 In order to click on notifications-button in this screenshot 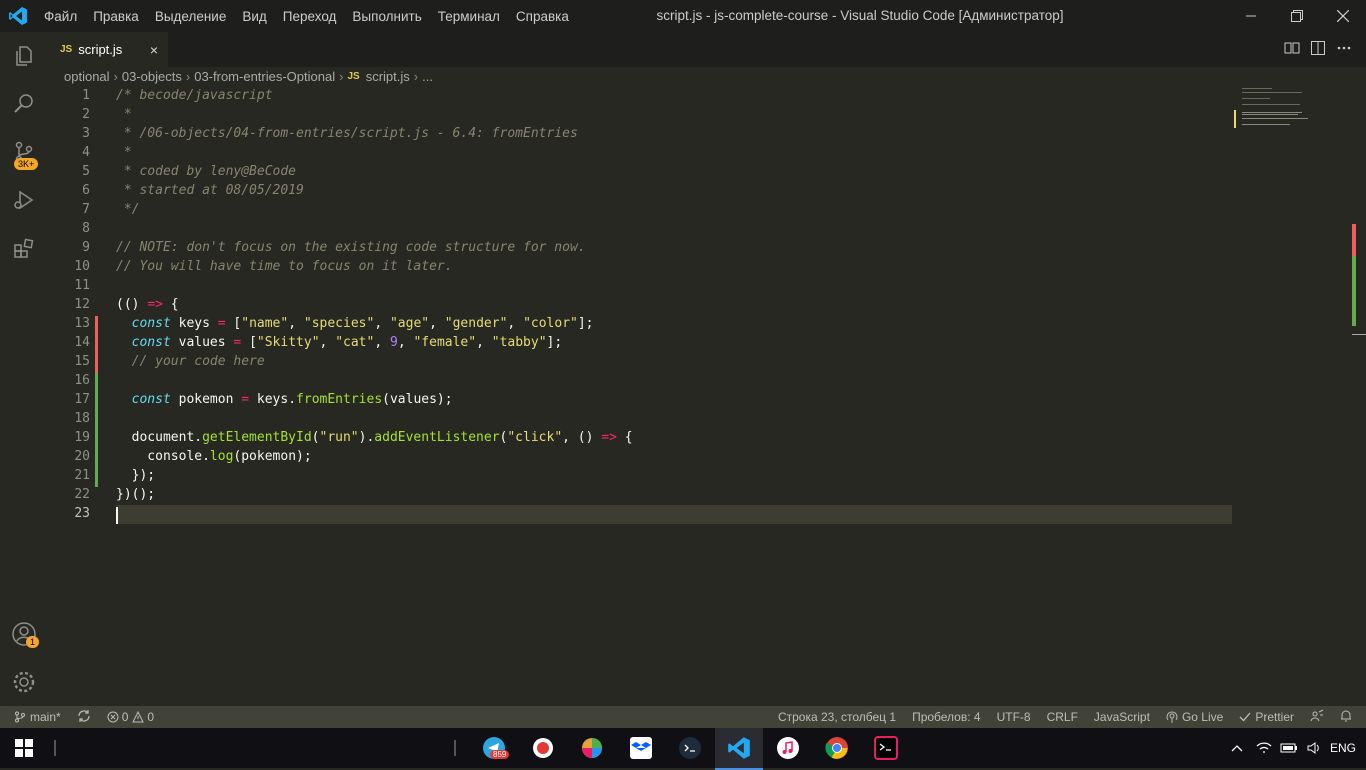, I will do `click(1346, 717)`.